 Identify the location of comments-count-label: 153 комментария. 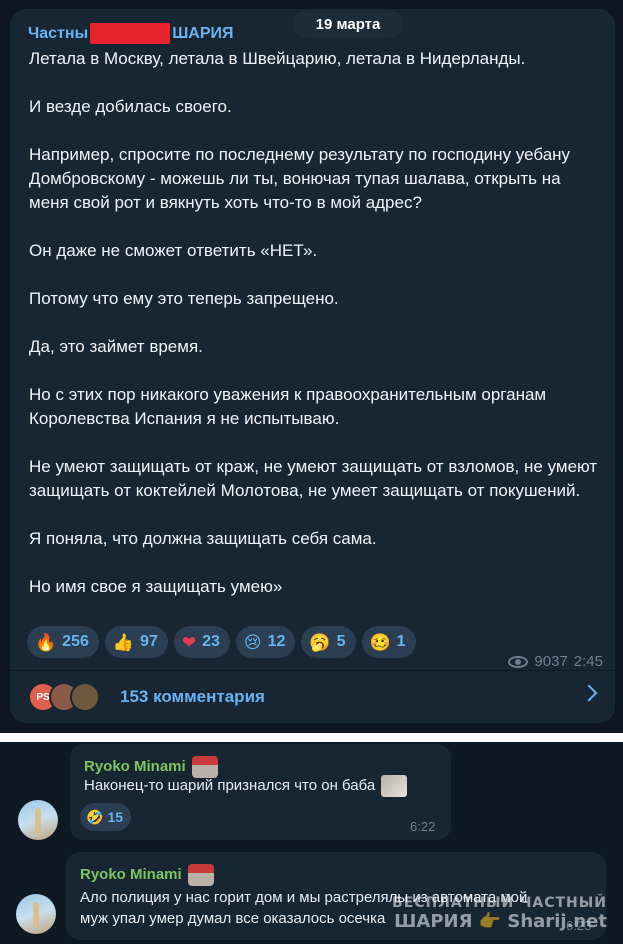
(192, 696).